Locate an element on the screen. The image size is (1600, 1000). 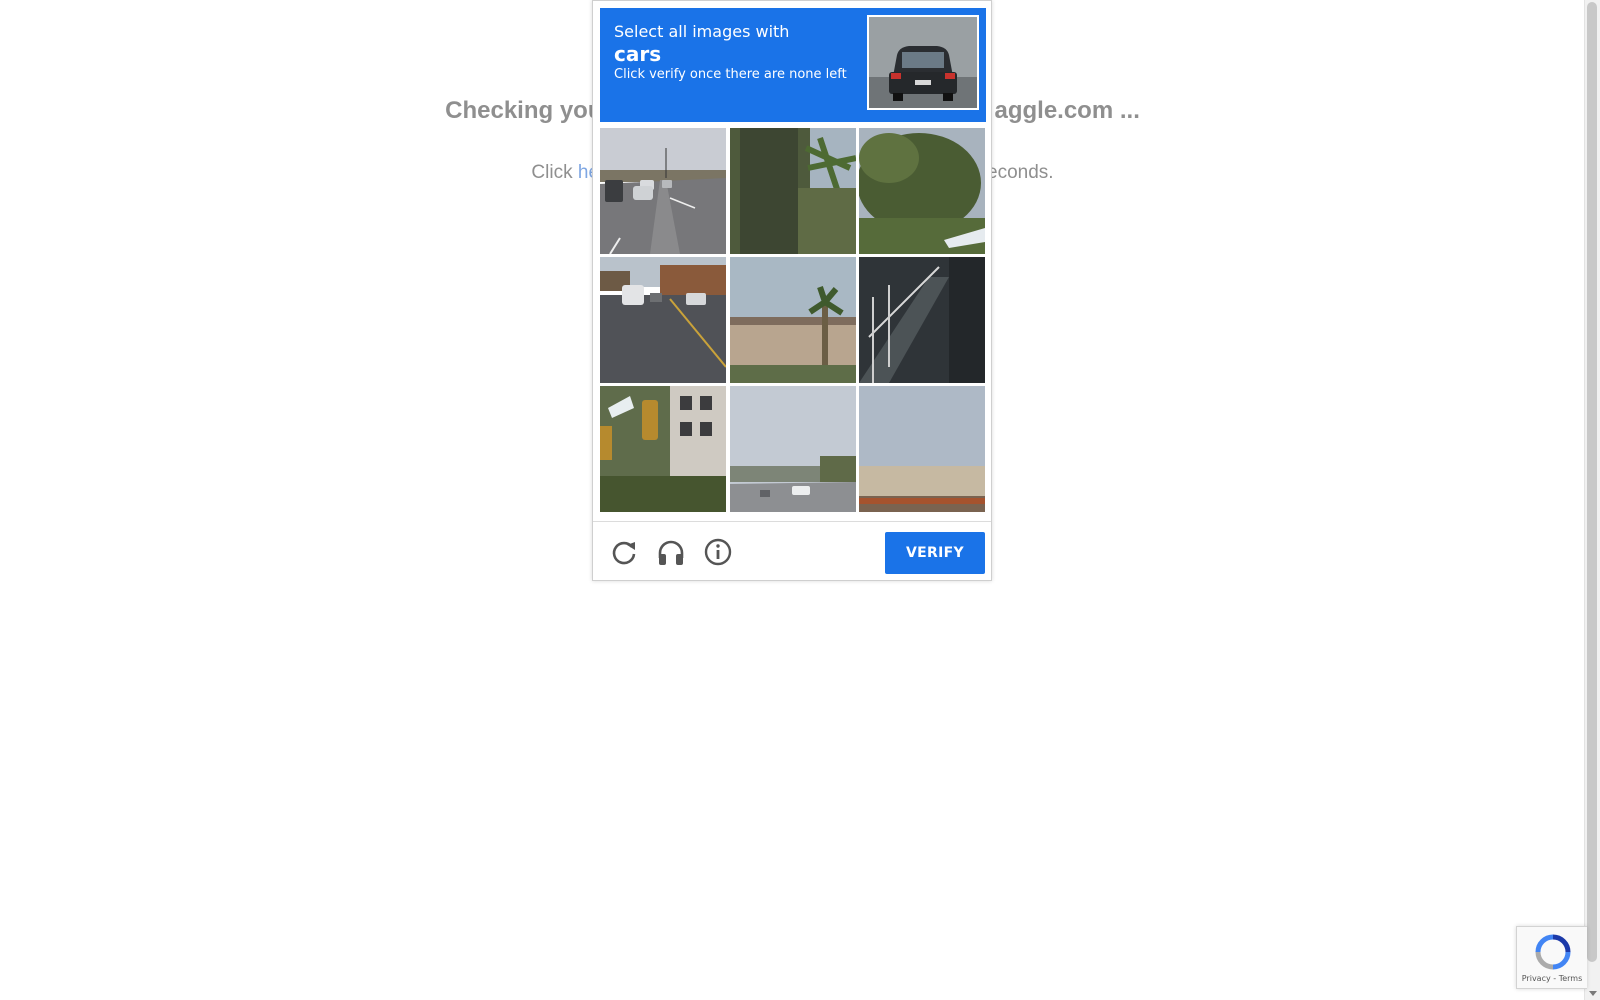
reload-icon is located at coordinates (624, 552).